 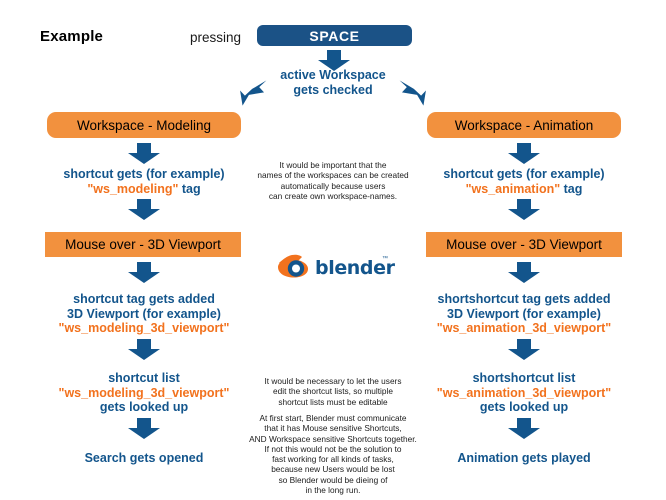 What do you see at coordinates (385, 259) in the screenshot?
I see `blender-trademark: ™` at bounding box center [385, 259].